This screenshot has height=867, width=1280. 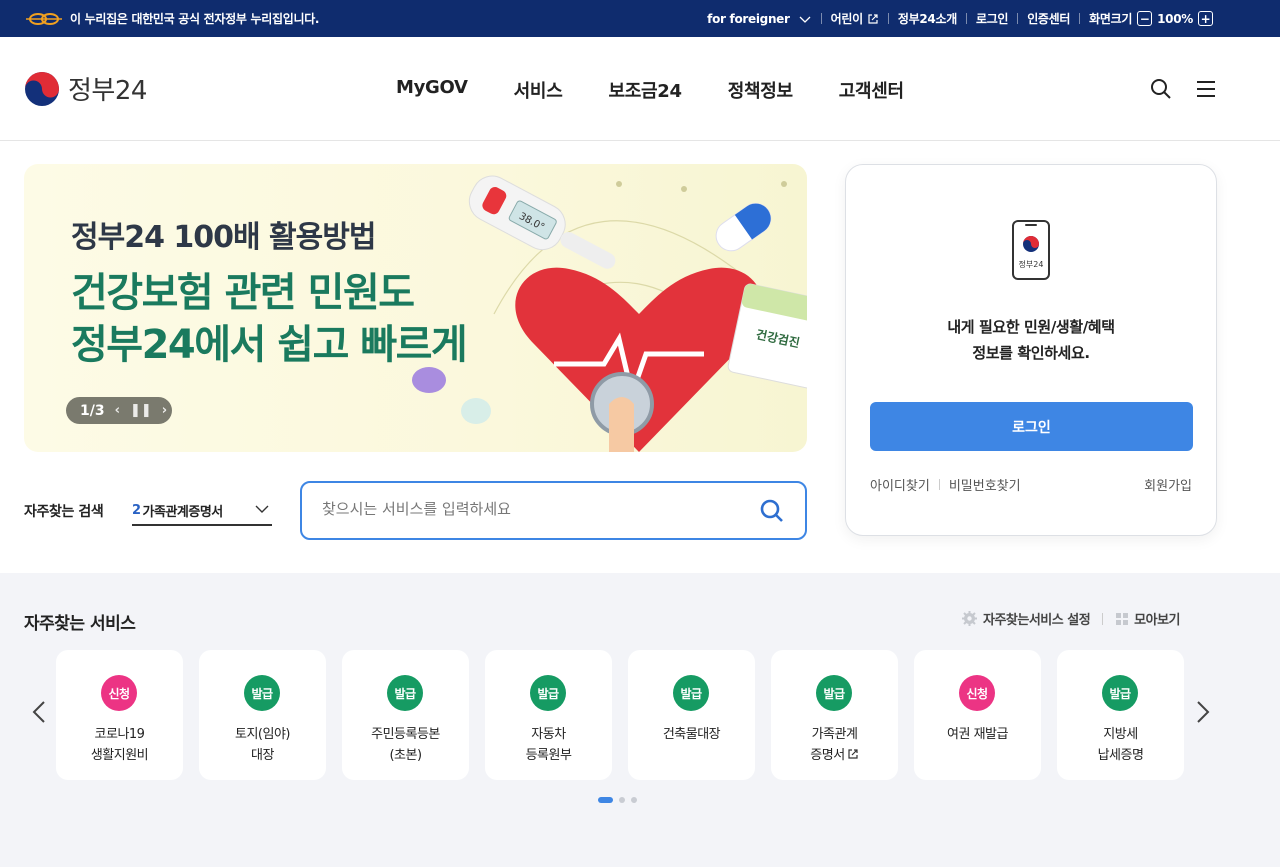 What do you see at coordinates (834, 715) in the screenshot?
I see `service-card-family-certificate: 발급 가족관계 증명서` at bounding box center [834, 715].